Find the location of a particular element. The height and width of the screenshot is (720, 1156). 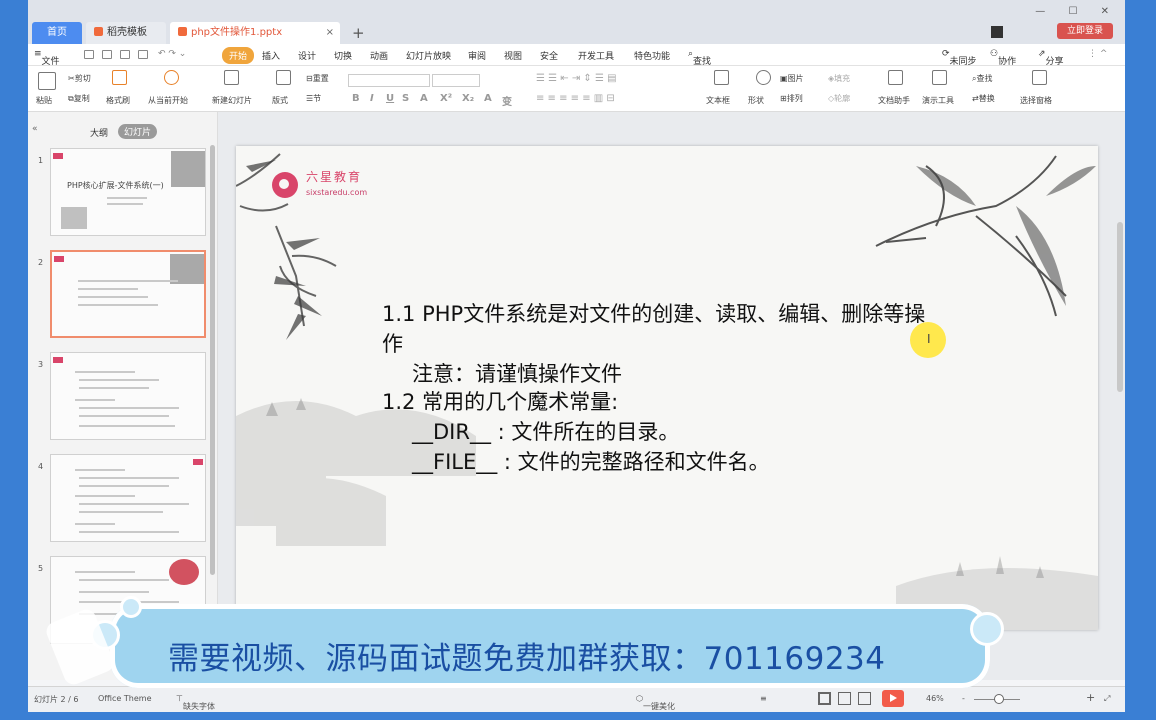

menu-view: 视图 is located at coordinates (513, 55).